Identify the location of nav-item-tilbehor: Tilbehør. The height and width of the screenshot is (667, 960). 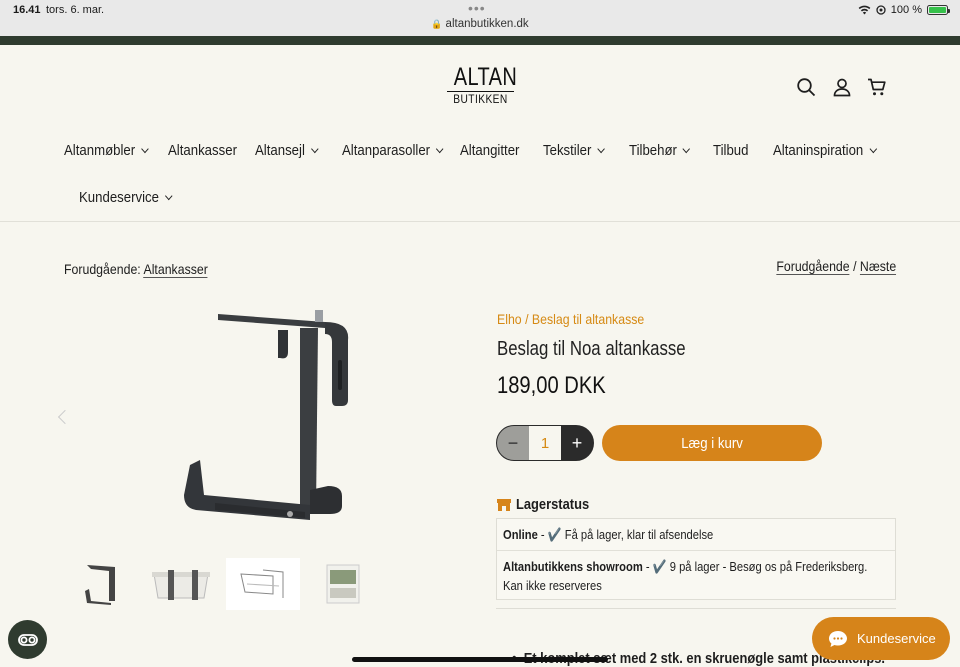
(660, 150).